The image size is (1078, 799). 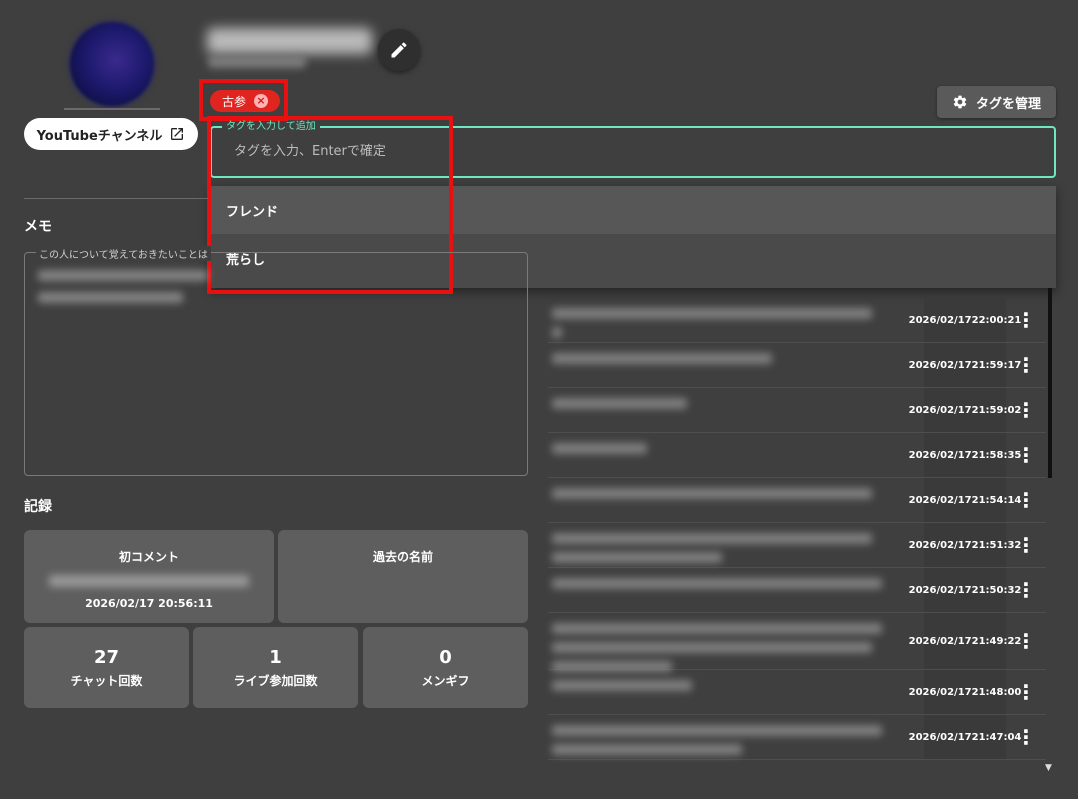 I want to click on comment-row: 2026/02/17 21:48:00 ⋮, so click(x=797, y=692).